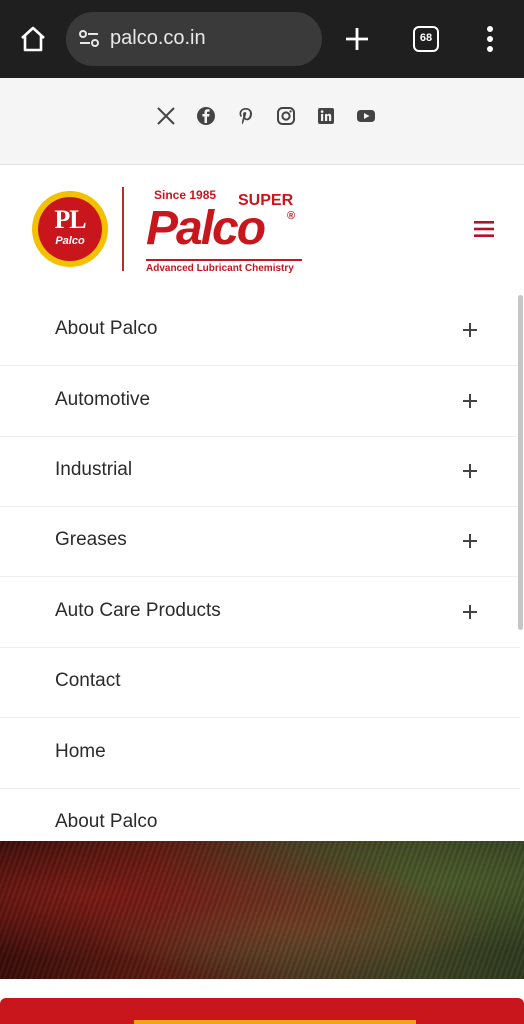 The height and width of the screenshot is (1024, 524). I want to click on menu-item-greases: Greases, so click(260, 541).